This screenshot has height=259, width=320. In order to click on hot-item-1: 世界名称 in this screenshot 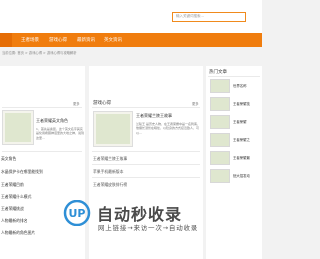, I will do `click(234, 87)`.